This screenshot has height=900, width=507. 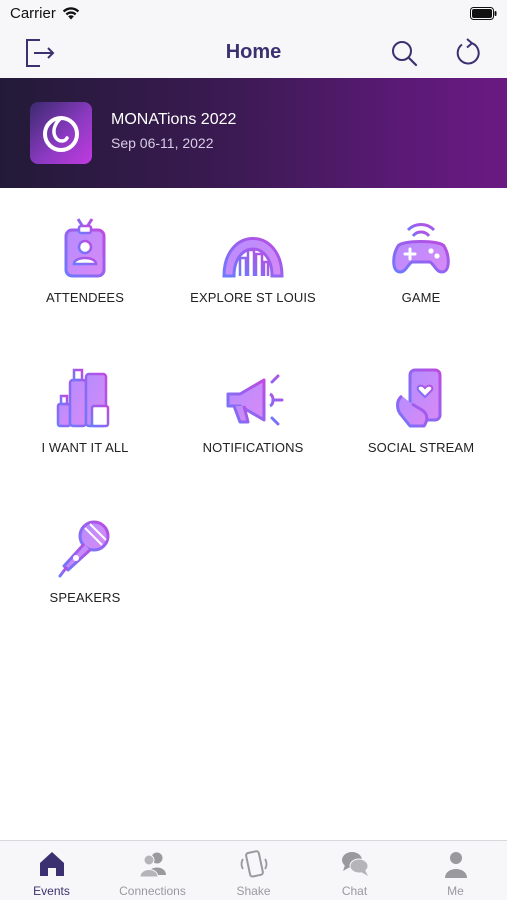 What do you see at coordinates (253, 133) in the screenshot?
I see `event-banner: MONATions 2022 Sep 06-11, 2022` at bounding box center [253, 133].